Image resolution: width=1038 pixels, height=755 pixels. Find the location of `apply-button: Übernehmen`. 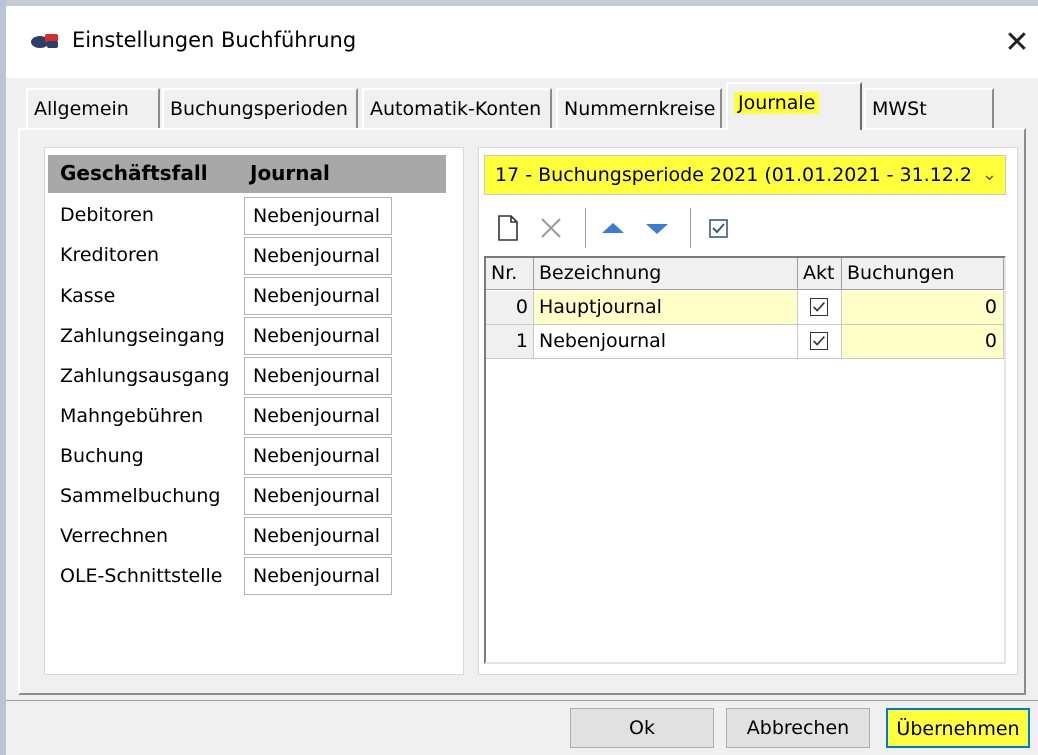

apply-button: Übernehmen is located at coordinates (958, 728).